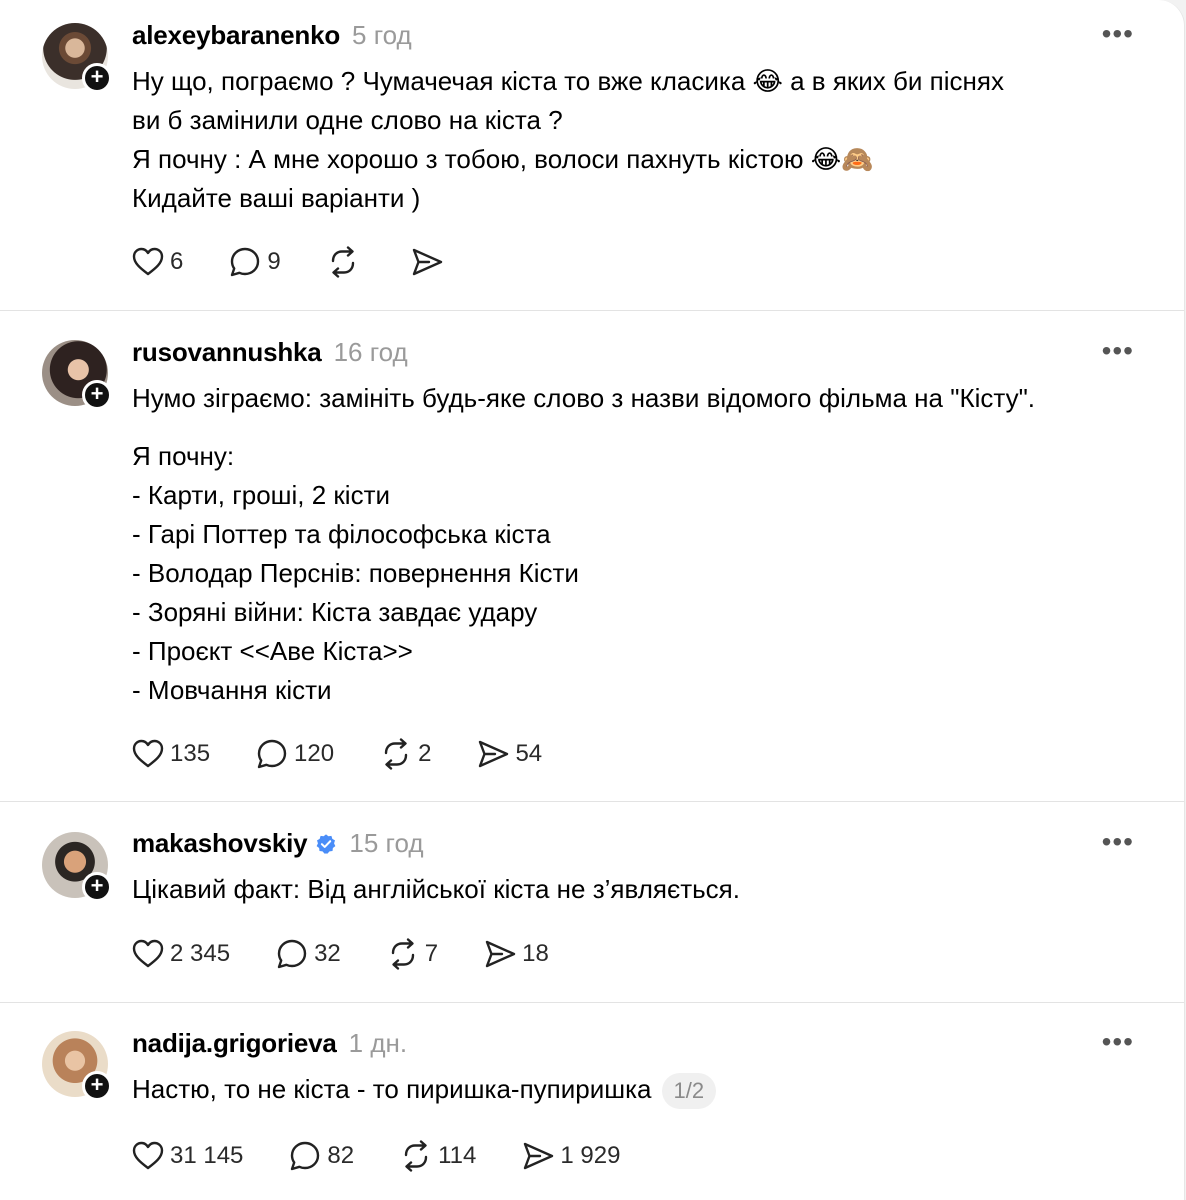 The height and width of the screenshot is (1200, 1186). What do you see at coordinates (236, 35) in the screenshot?
I see `username: alexeybaranenko` at bounding box center [236, 35].